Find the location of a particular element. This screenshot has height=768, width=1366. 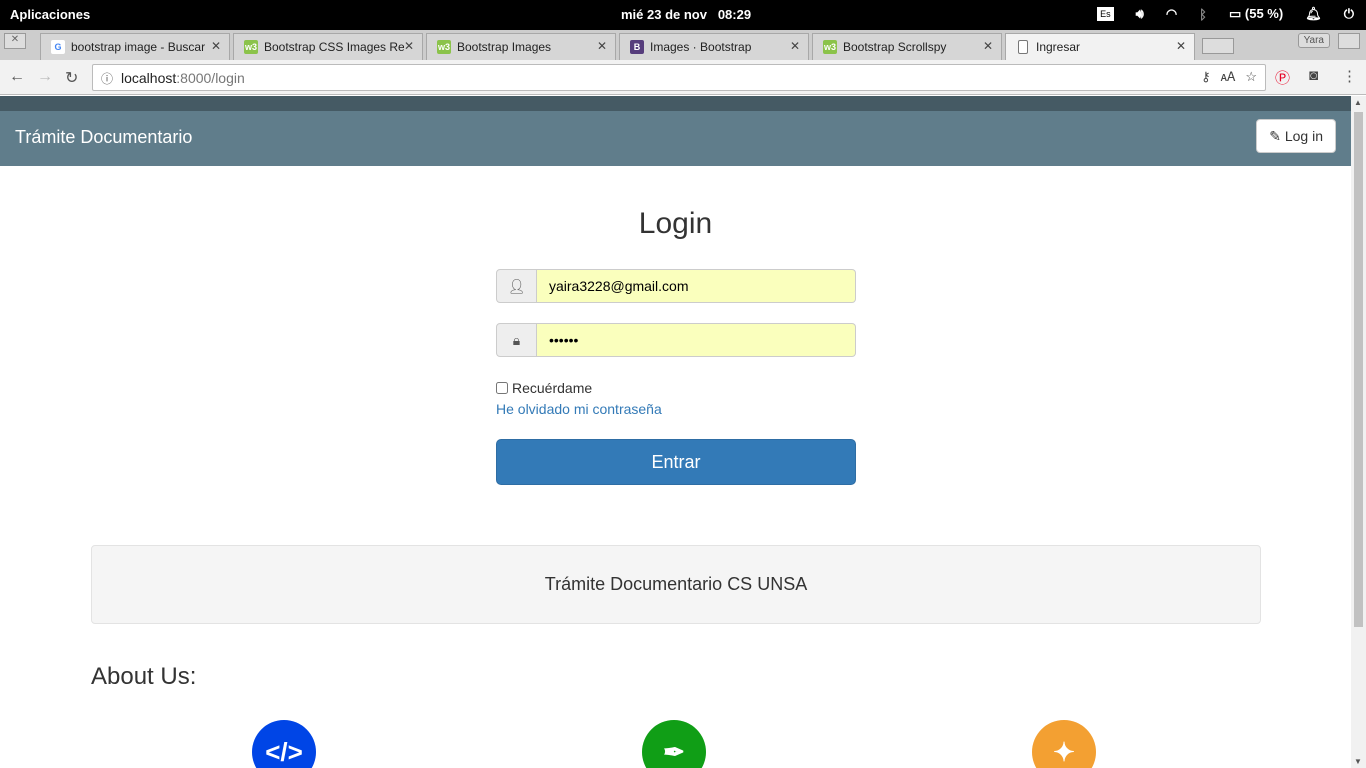

star-icon: ☆ is located at coordinates (1251, 77).